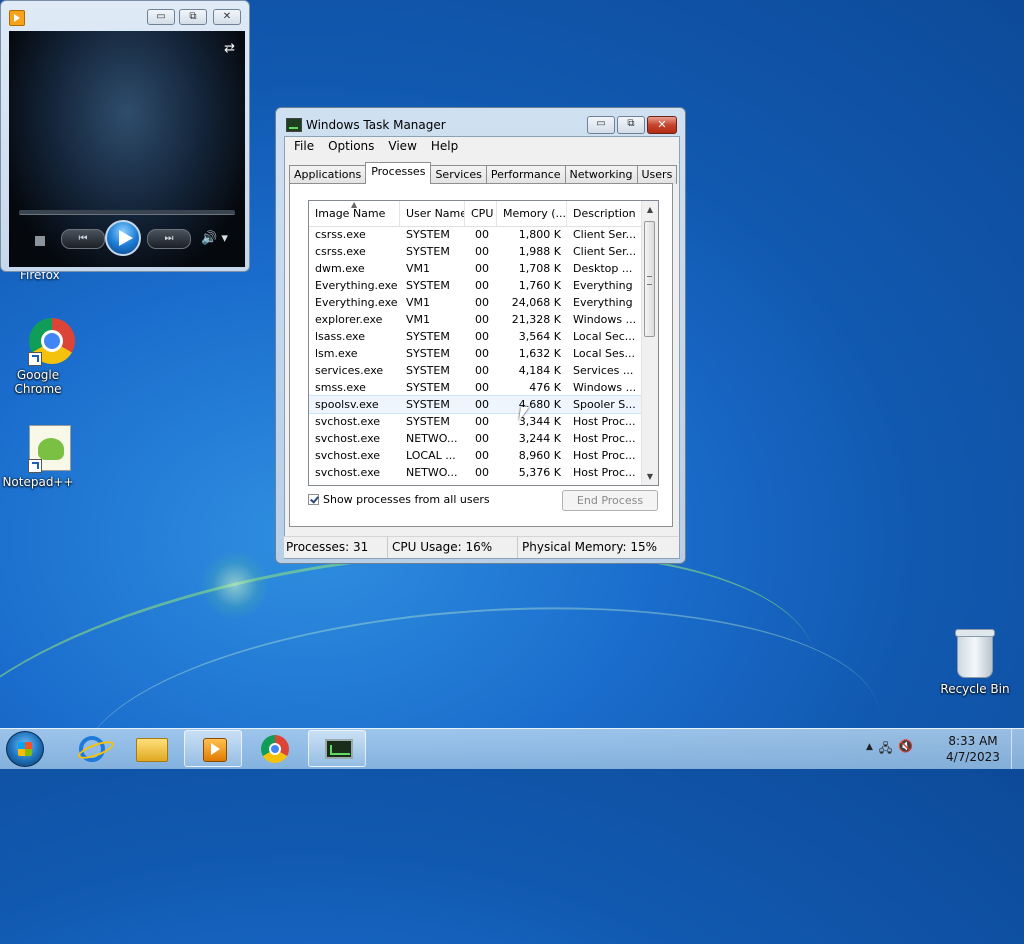 This screenshot has height=944, width=1024. Describe the element at coordinates (123, 238) in the screenshot. I see `play-button` at that location.